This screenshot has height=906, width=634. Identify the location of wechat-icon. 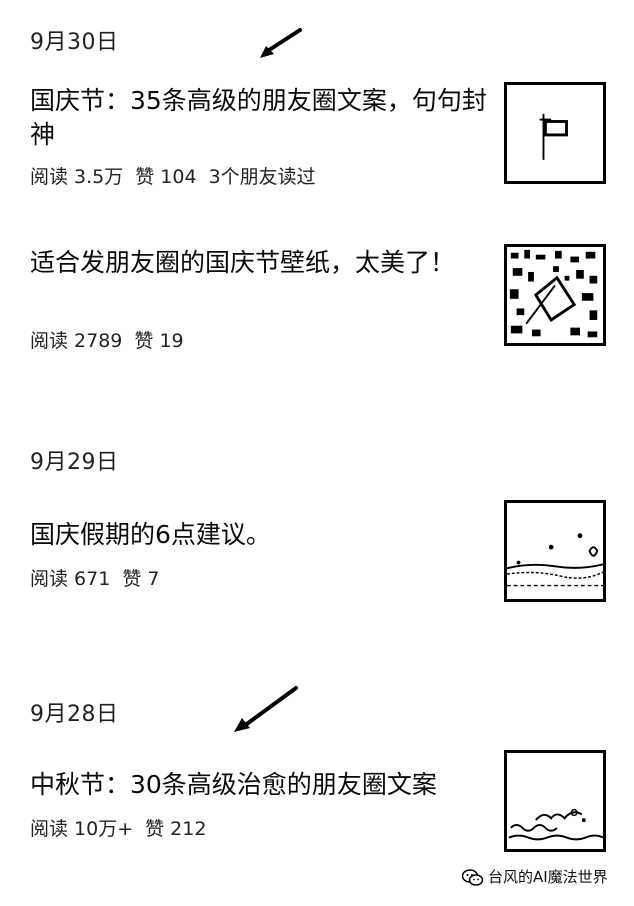
(473, 877).